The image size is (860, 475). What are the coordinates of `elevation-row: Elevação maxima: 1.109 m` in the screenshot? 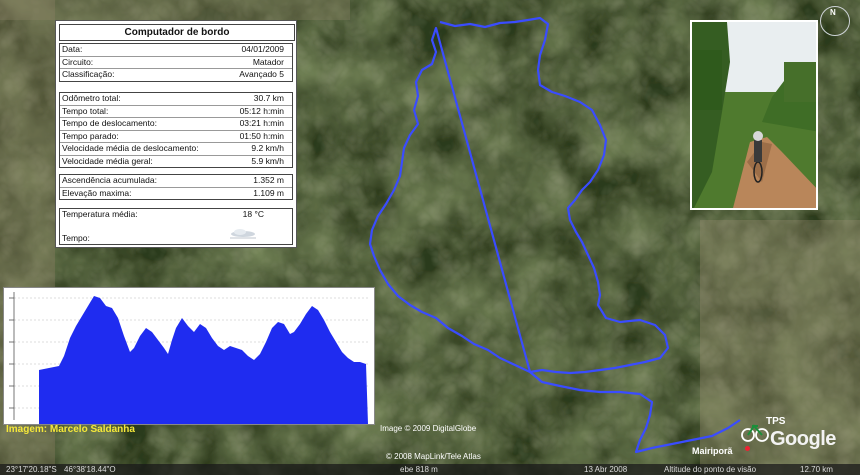 It's located at (173, 192).